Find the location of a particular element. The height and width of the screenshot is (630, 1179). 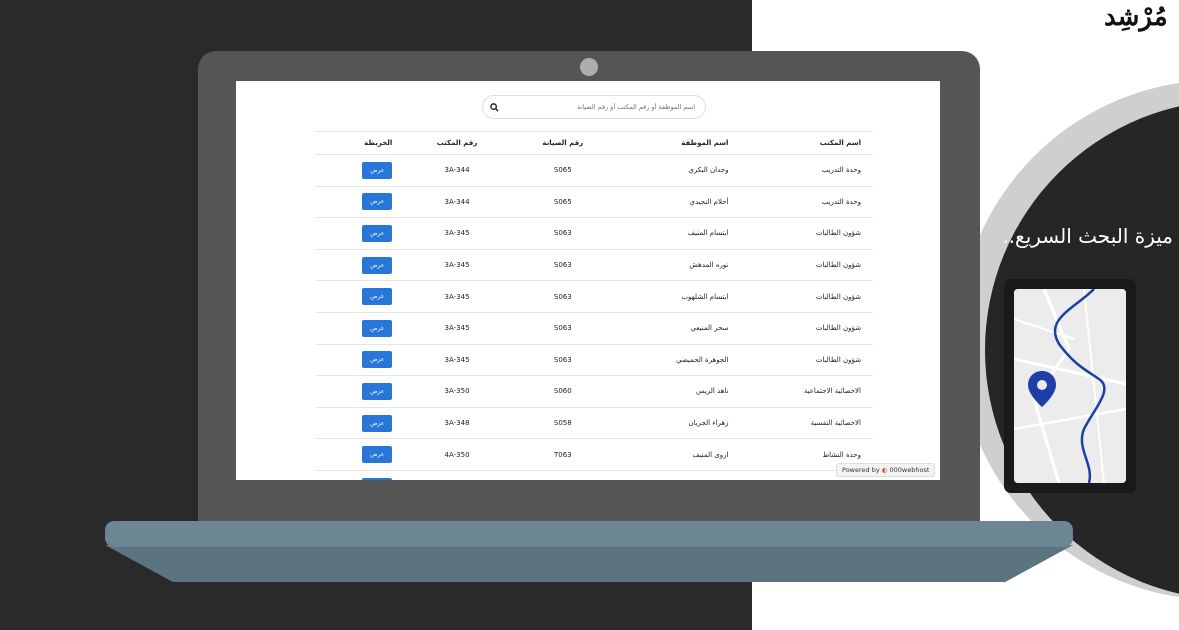

laptop-base-top is located at coordinates (589, 534).